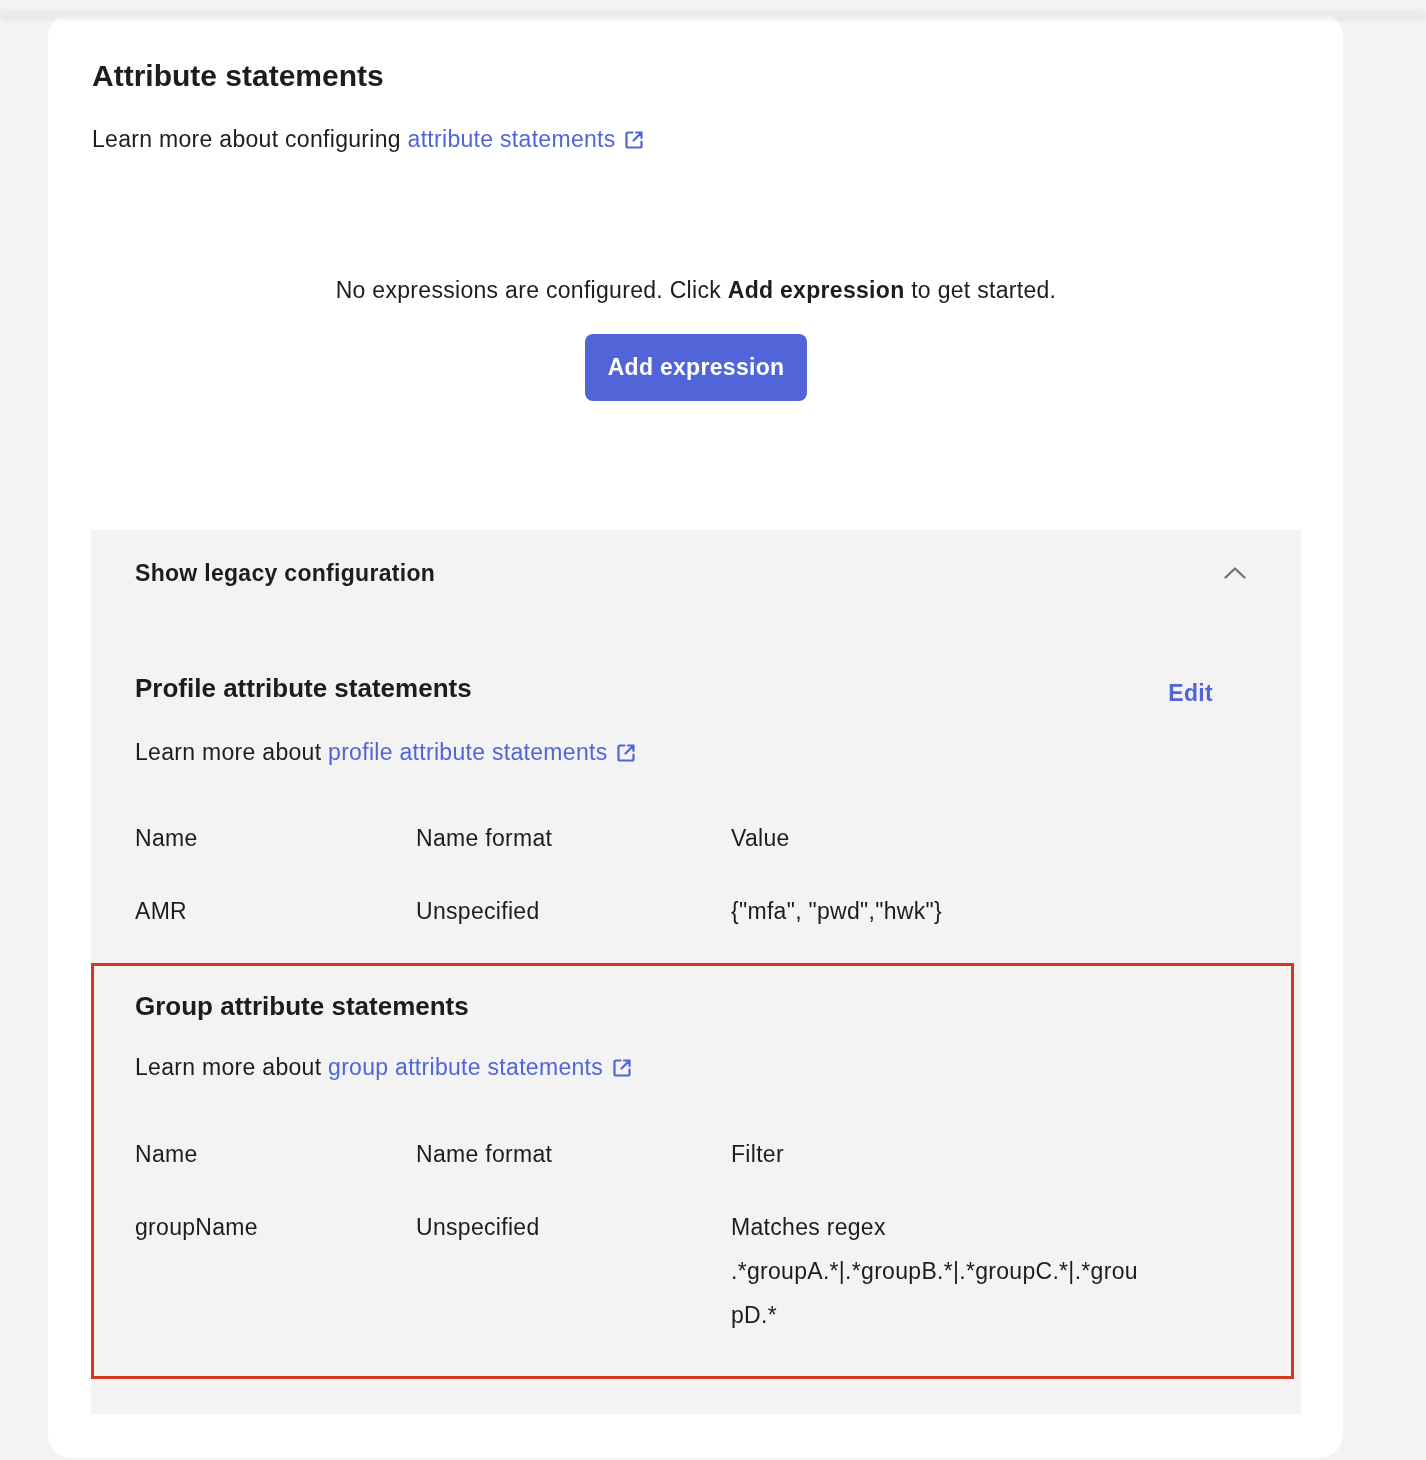 The image size is (1426, 1460). What do you see at coordinates (696, 573) in the screenshot?
I see `legacy-toggle: Show legacy configuration` at bounding box center [696, 573].